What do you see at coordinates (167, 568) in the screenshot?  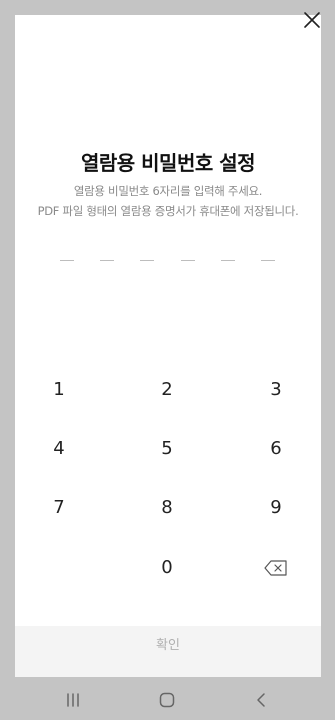 I see `key-0: 0` at bounding box center [167, 568].